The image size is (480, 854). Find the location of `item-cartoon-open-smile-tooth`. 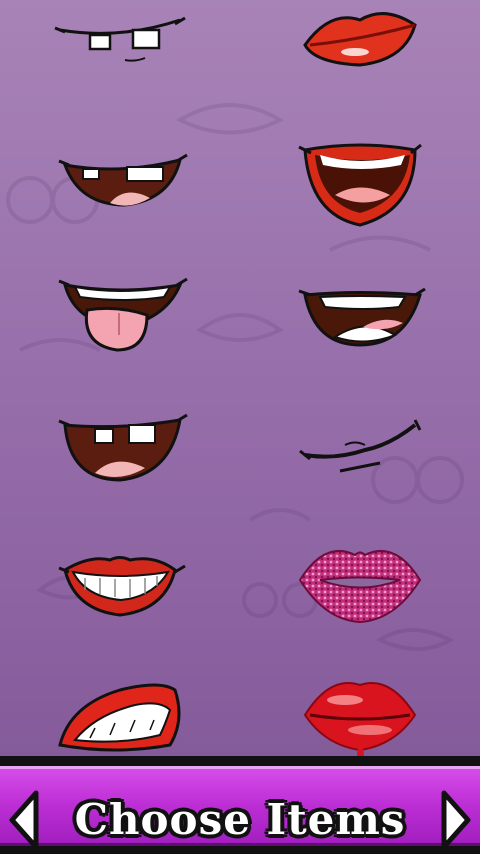

item-cartoon-open-smile-tooth is located at coordinates (120, 180).